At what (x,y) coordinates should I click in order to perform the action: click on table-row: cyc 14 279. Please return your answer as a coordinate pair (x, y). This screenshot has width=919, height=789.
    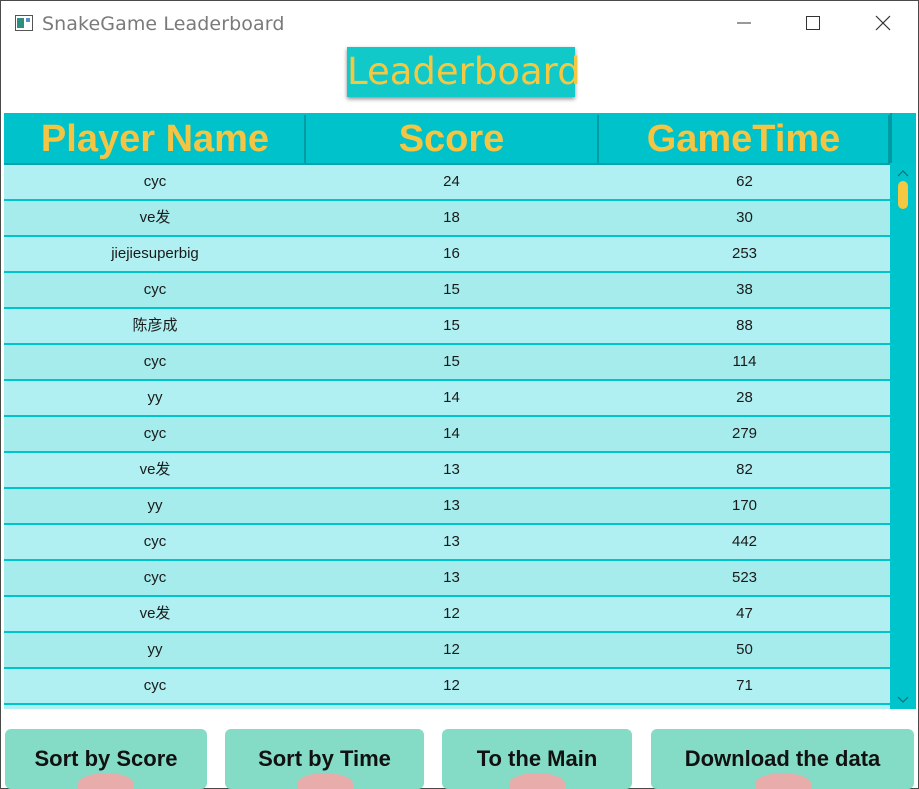
    Looking at the image, I should click on (447, 434).